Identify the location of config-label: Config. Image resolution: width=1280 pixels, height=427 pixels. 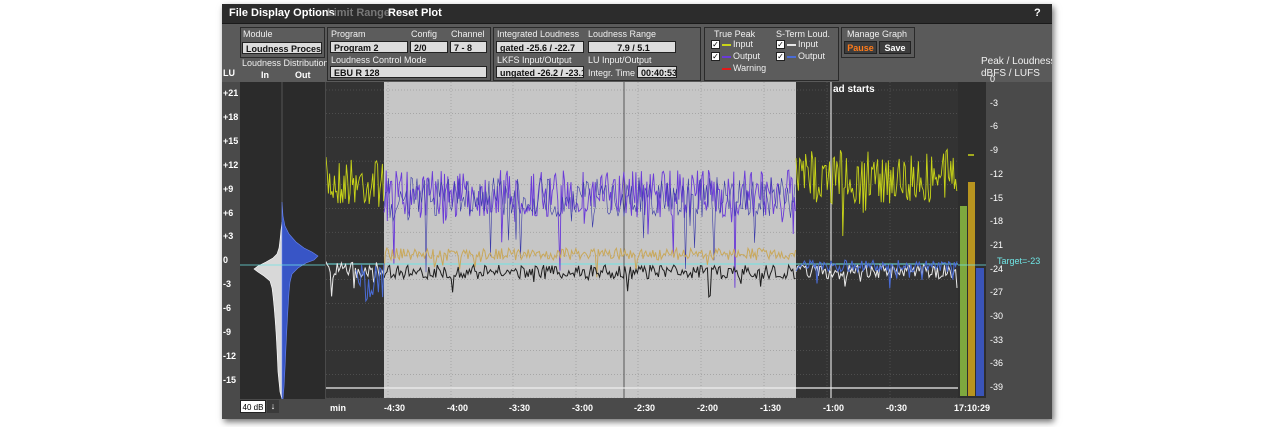
(424, 34).